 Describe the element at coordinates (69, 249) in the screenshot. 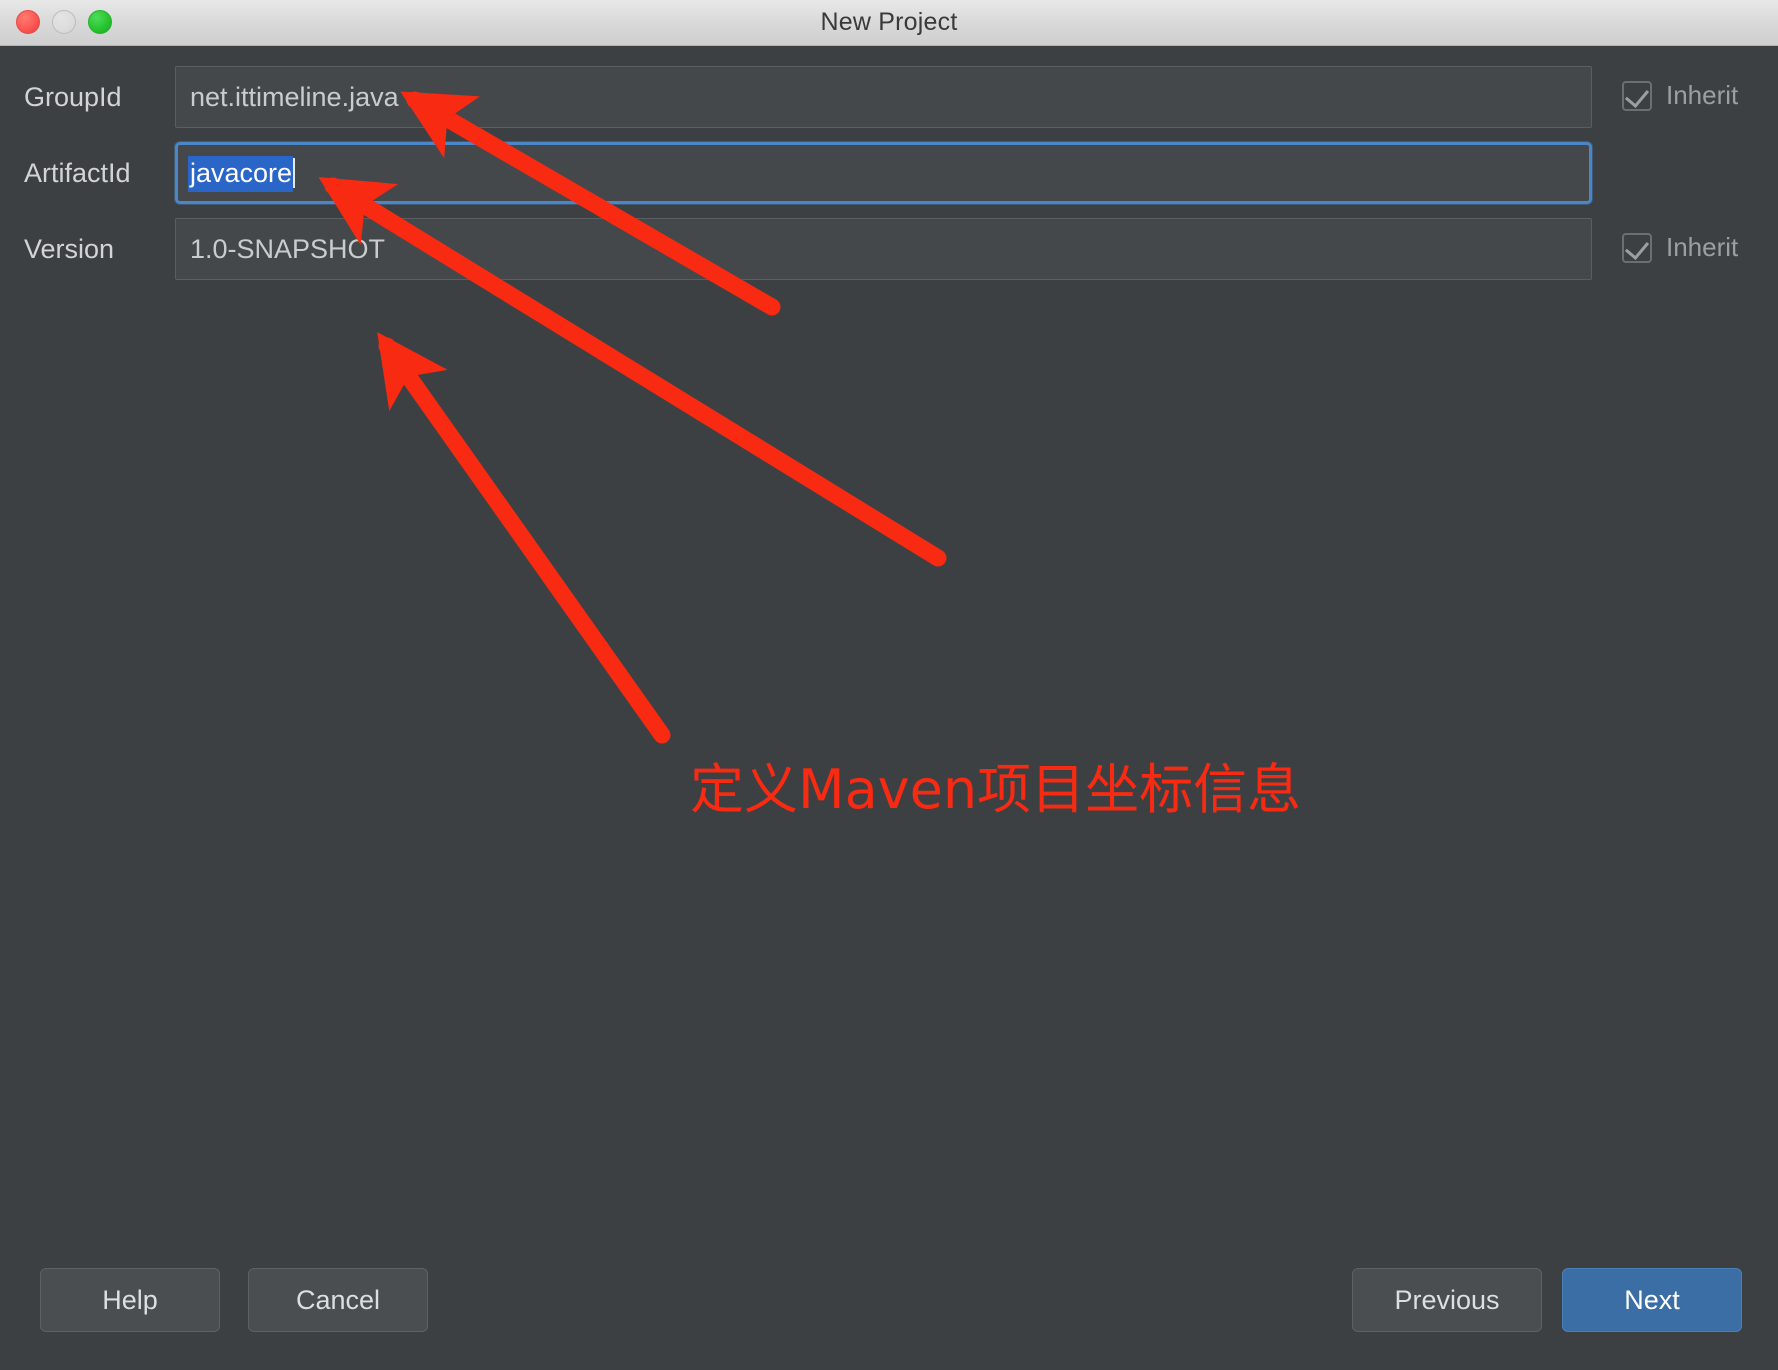

I see `version-label: Version` at that location.